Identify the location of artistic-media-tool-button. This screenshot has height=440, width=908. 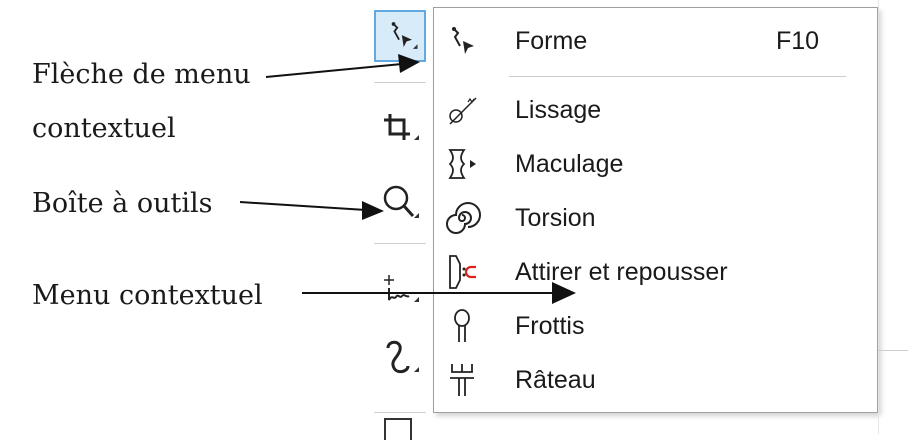
(400, 358).